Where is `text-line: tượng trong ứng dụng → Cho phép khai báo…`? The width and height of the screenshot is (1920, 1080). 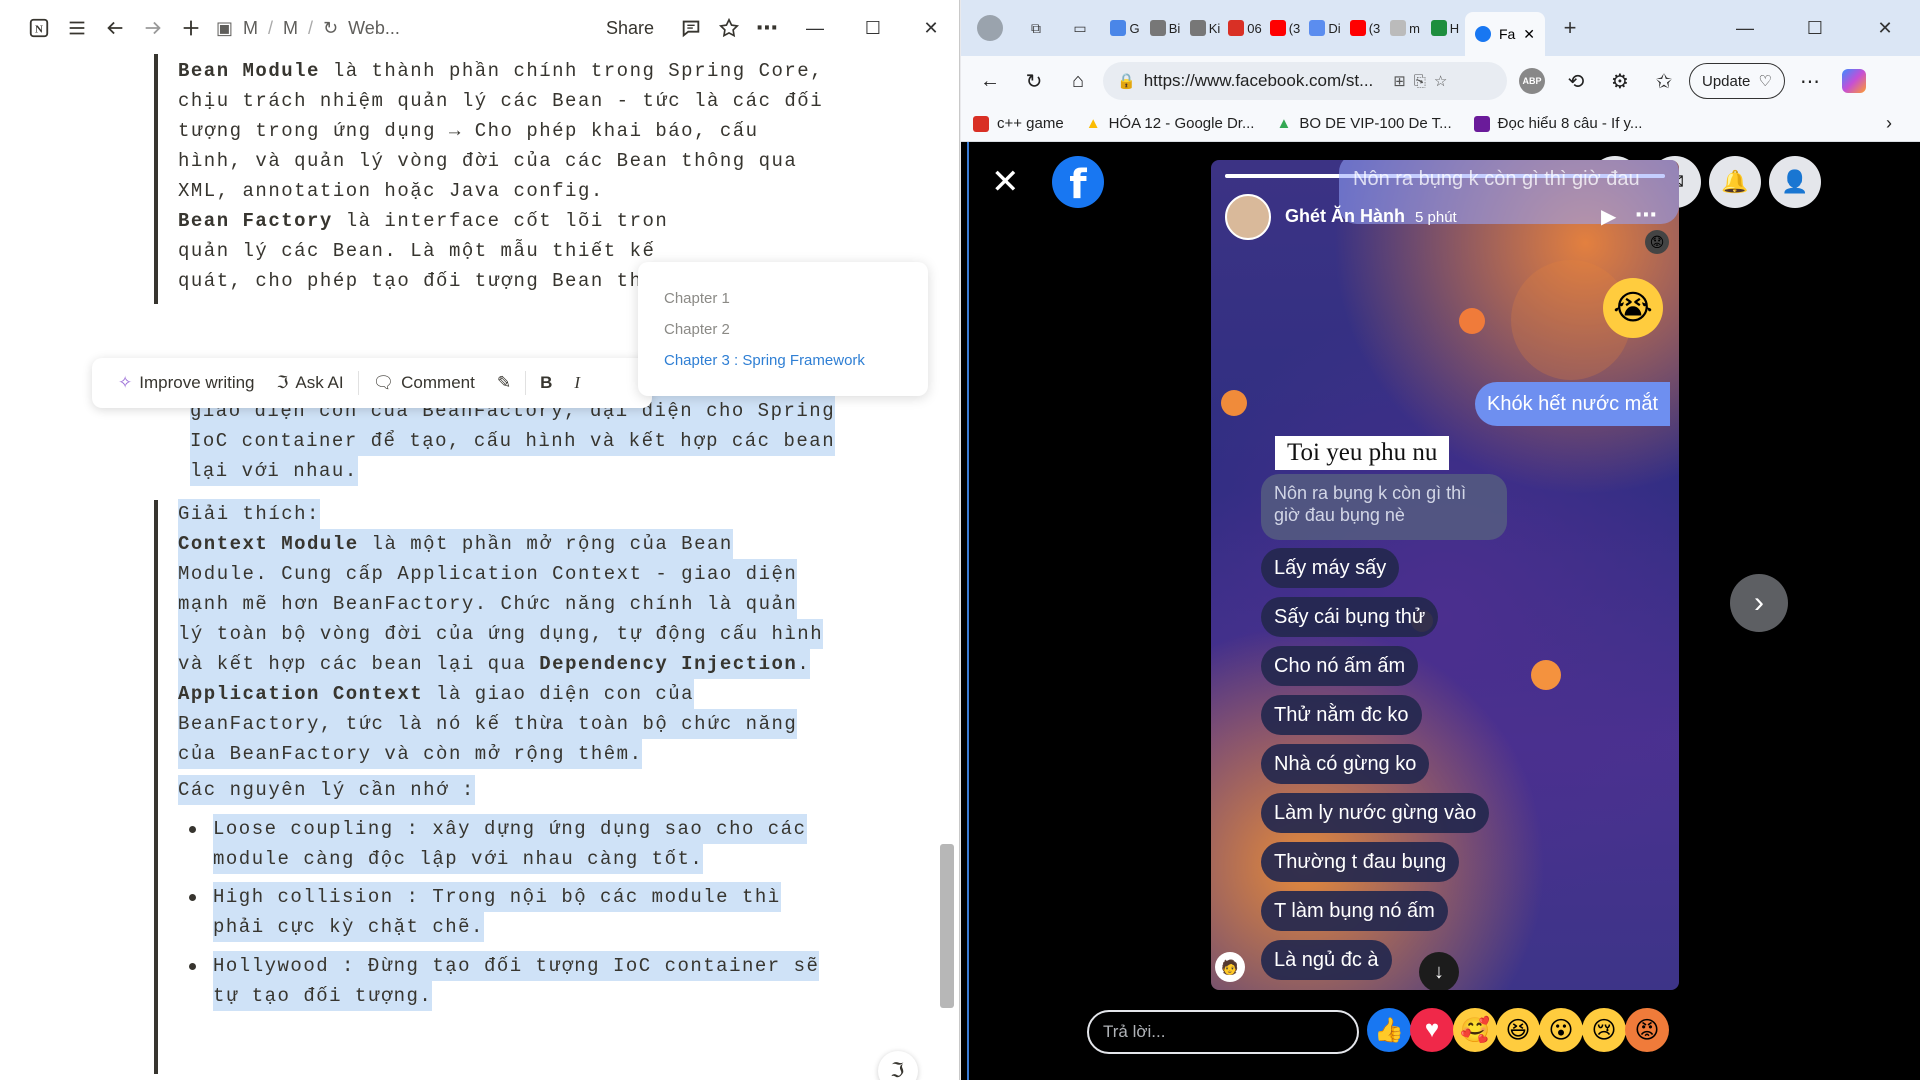
text-line: tượng trong ứng dụng → Cho phép khai báo… is located at coordinates (468, 131).